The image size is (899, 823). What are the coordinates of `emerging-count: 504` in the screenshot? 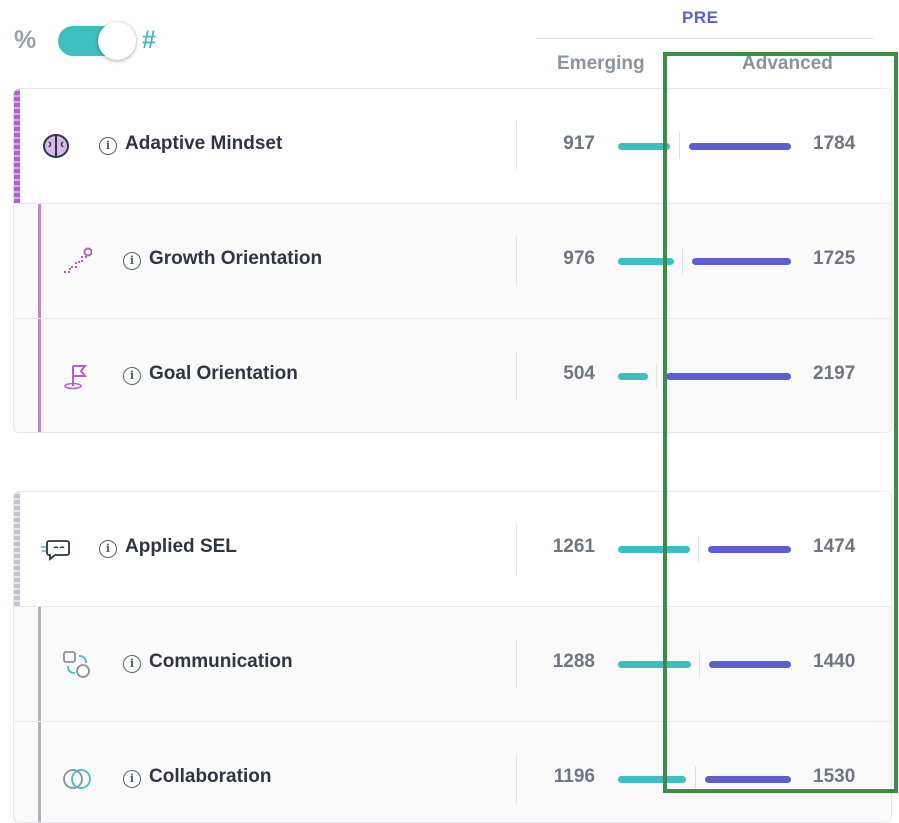 It's located at (579, 373).